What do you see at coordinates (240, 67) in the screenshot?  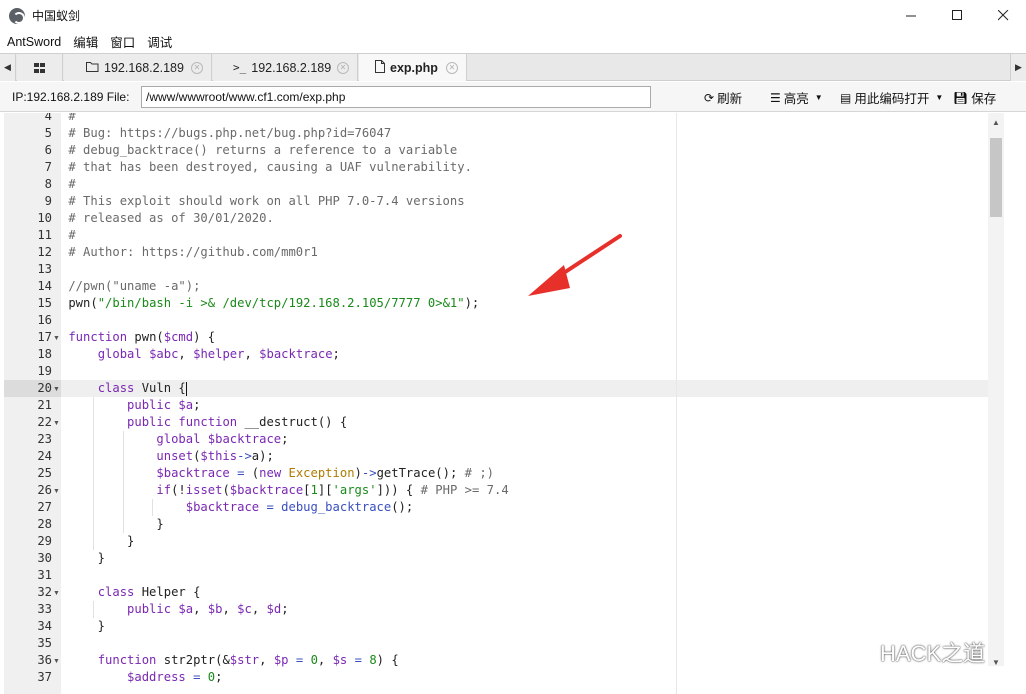 I see `terminal-icon: >_` at bounding box center [240, 67].